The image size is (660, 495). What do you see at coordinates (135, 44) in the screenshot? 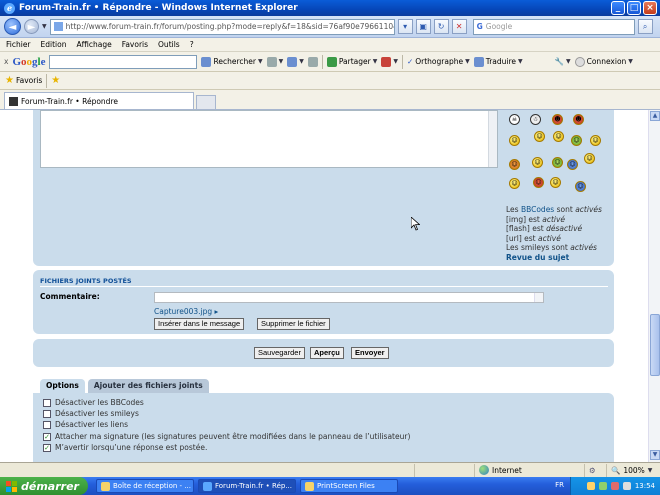
I see `menu-favoris: Favoris` at bounding box center [135, 44].